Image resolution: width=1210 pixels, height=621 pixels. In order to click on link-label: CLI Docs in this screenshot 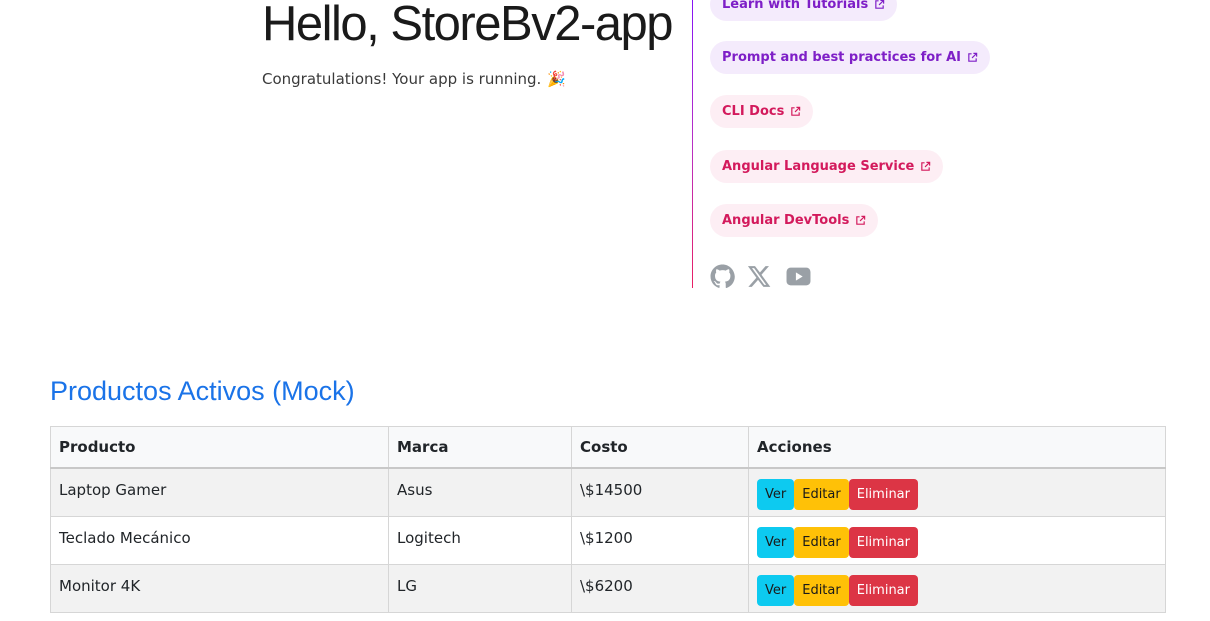, I will do `click(753, 111)`.